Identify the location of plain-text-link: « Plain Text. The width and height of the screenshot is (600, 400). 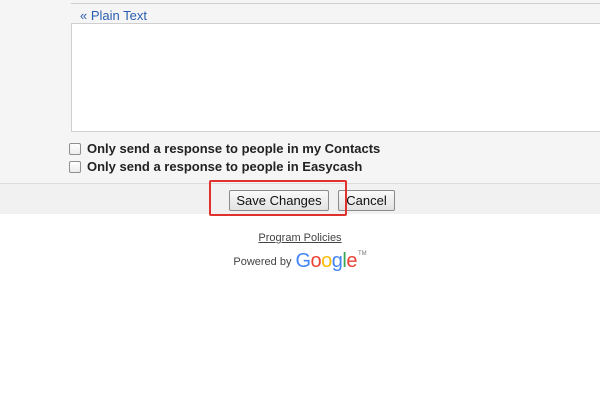
(113, 16).